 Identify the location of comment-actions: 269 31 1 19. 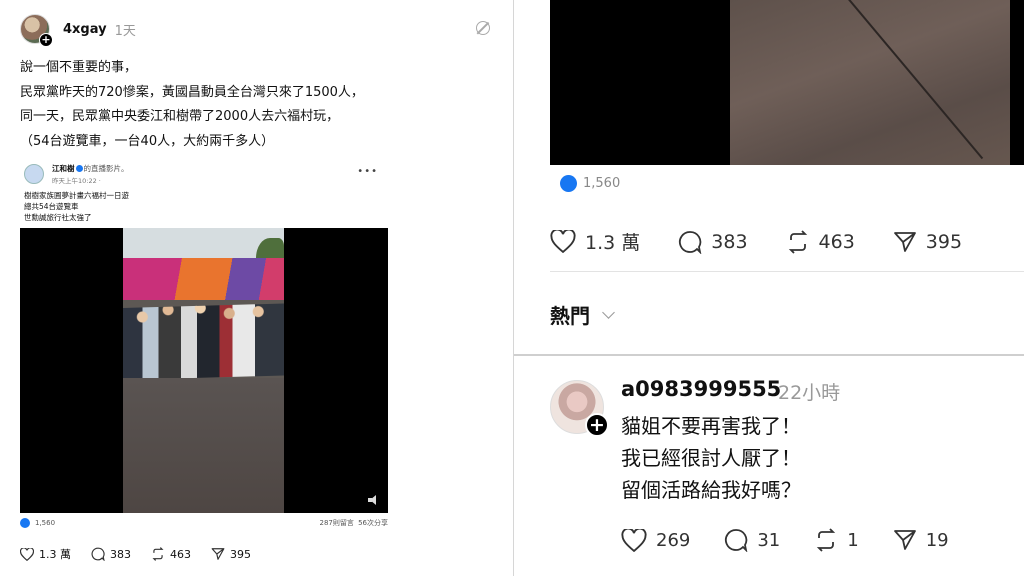
(802, 540).